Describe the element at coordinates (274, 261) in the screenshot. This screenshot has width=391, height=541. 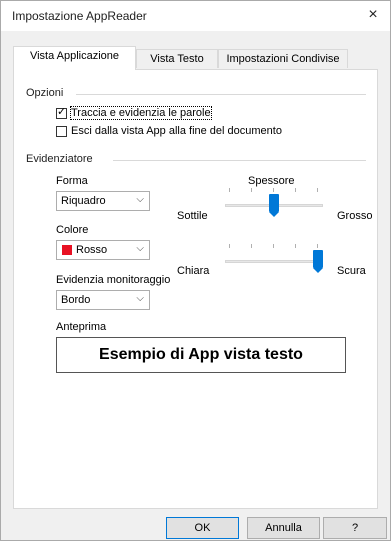
I see `opacity-slider-track` at that location.